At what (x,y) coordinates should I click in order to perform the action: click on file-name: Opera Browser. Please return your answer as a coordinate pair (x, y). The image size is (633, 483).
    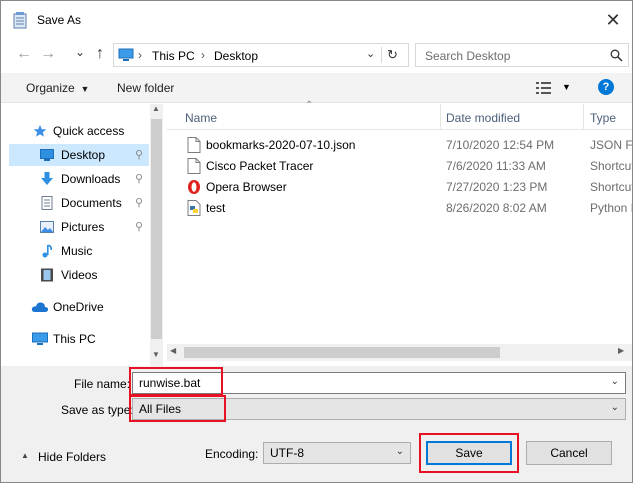
    Looking at the image, I should click on (246, 187).